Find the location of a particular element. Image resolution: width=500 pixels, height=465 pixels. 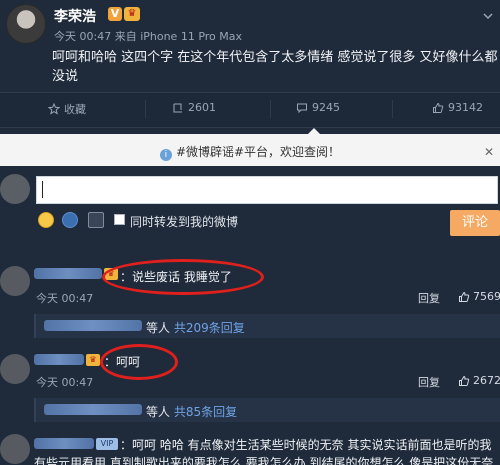

author-name: 李荣浩 is located at coordinates (75, 16).